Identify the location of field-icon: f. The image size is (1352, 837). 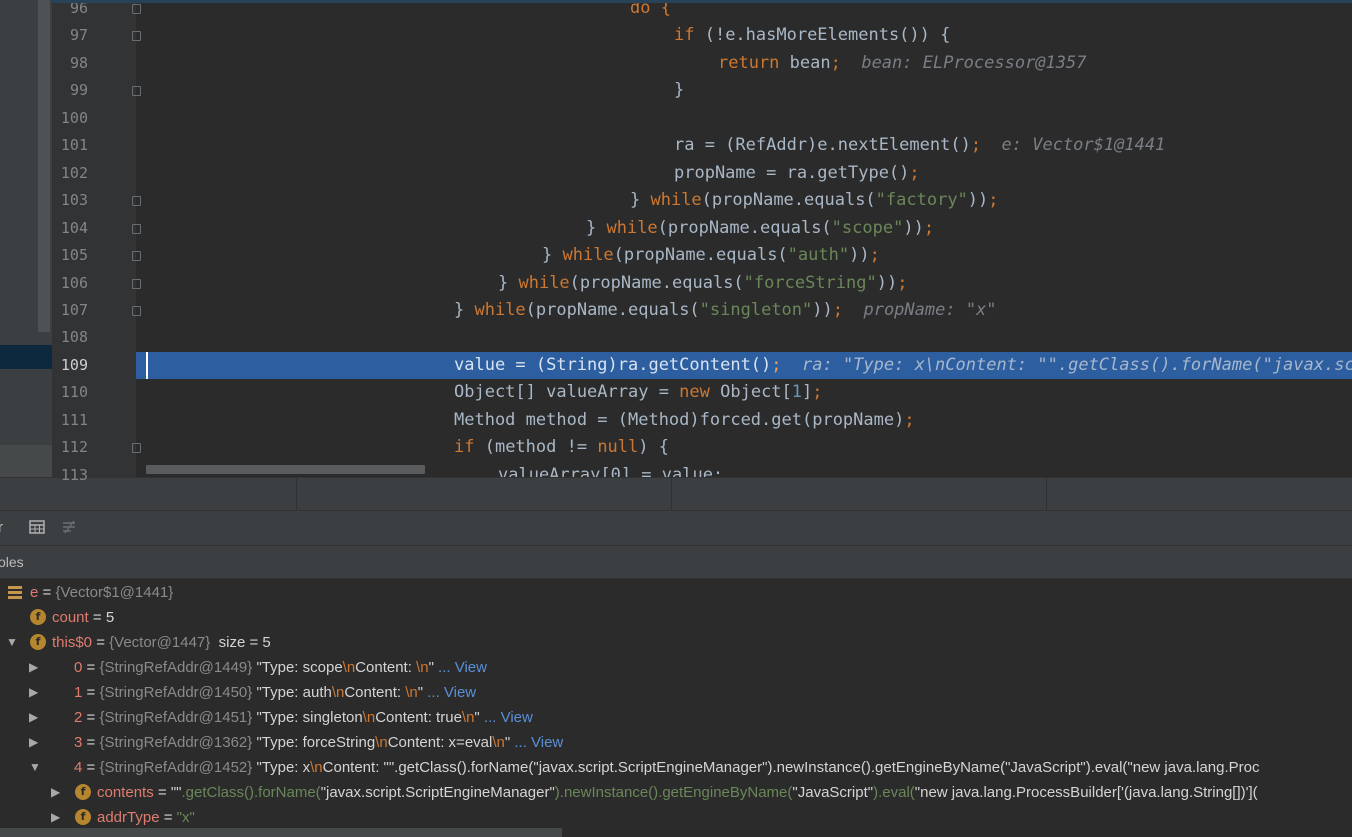
(38, 617).